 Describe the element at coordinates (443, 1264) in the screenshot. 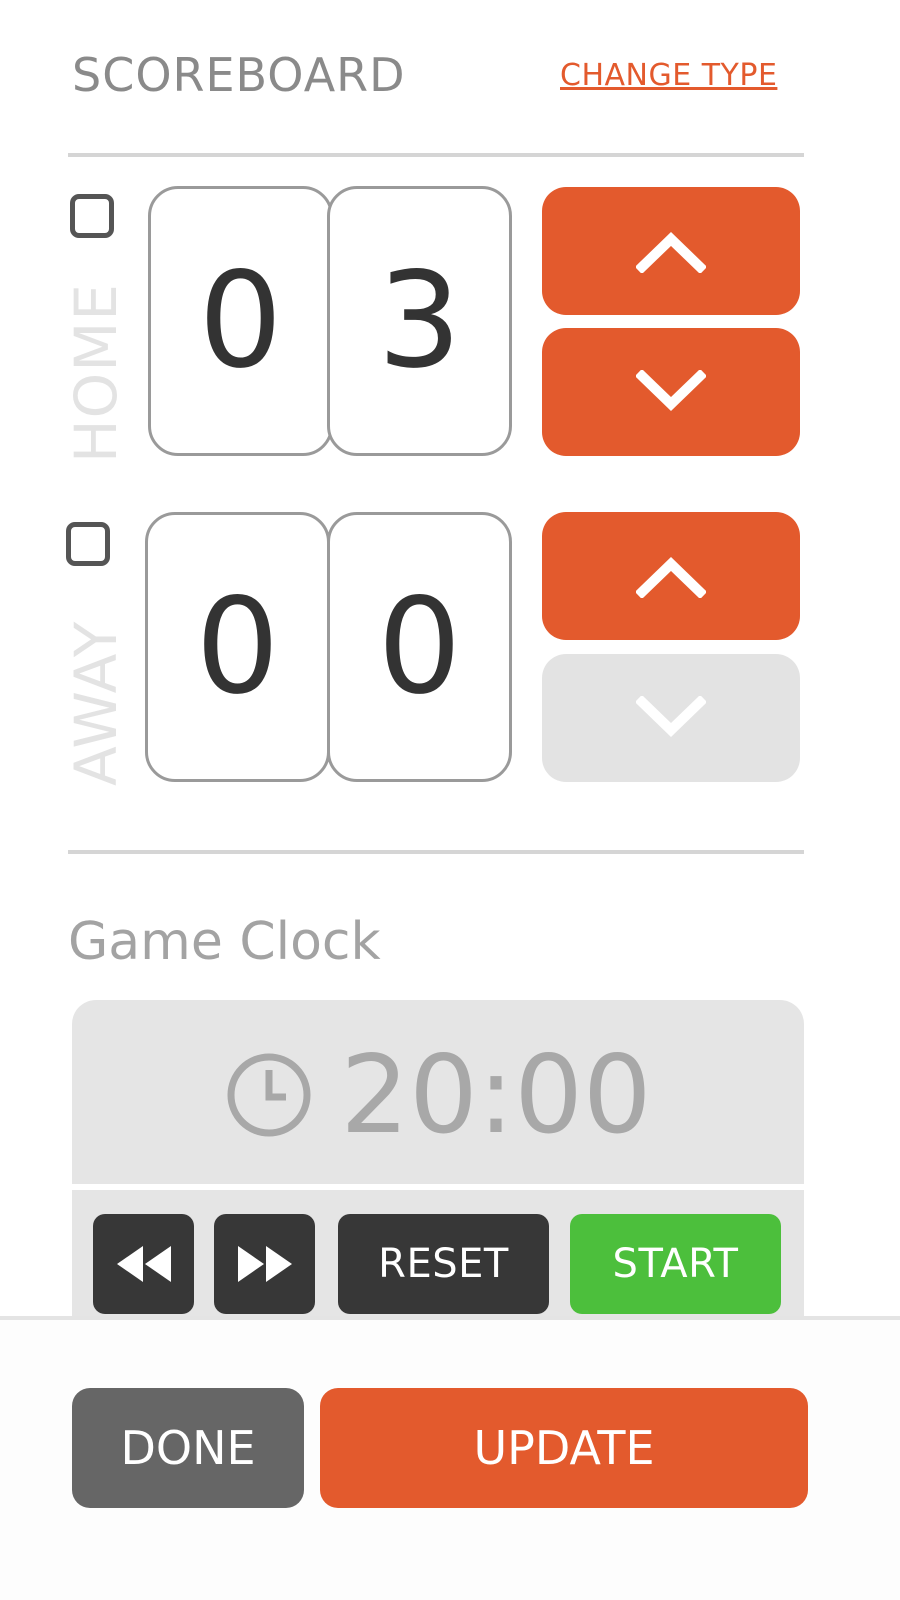

I see `reset-button: RESET` at that location.